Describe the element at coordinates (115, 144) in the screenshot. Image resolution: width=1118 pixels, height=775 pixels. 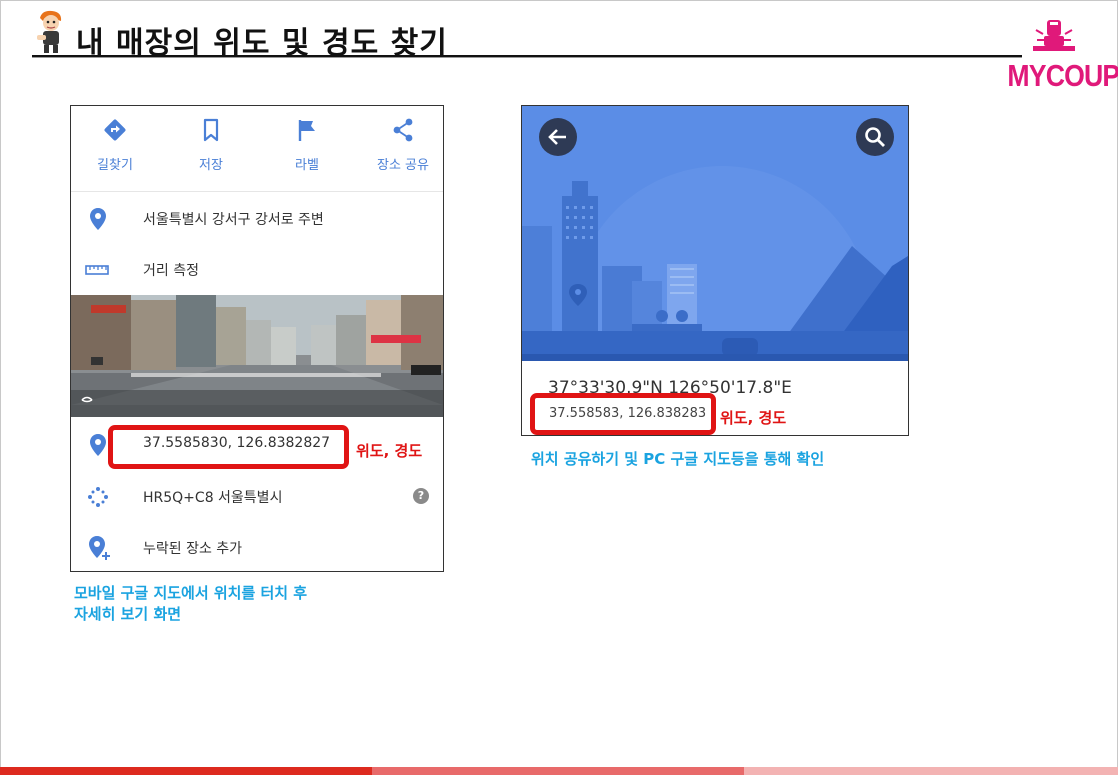
I see `directions-button: 길찾기` at that location.